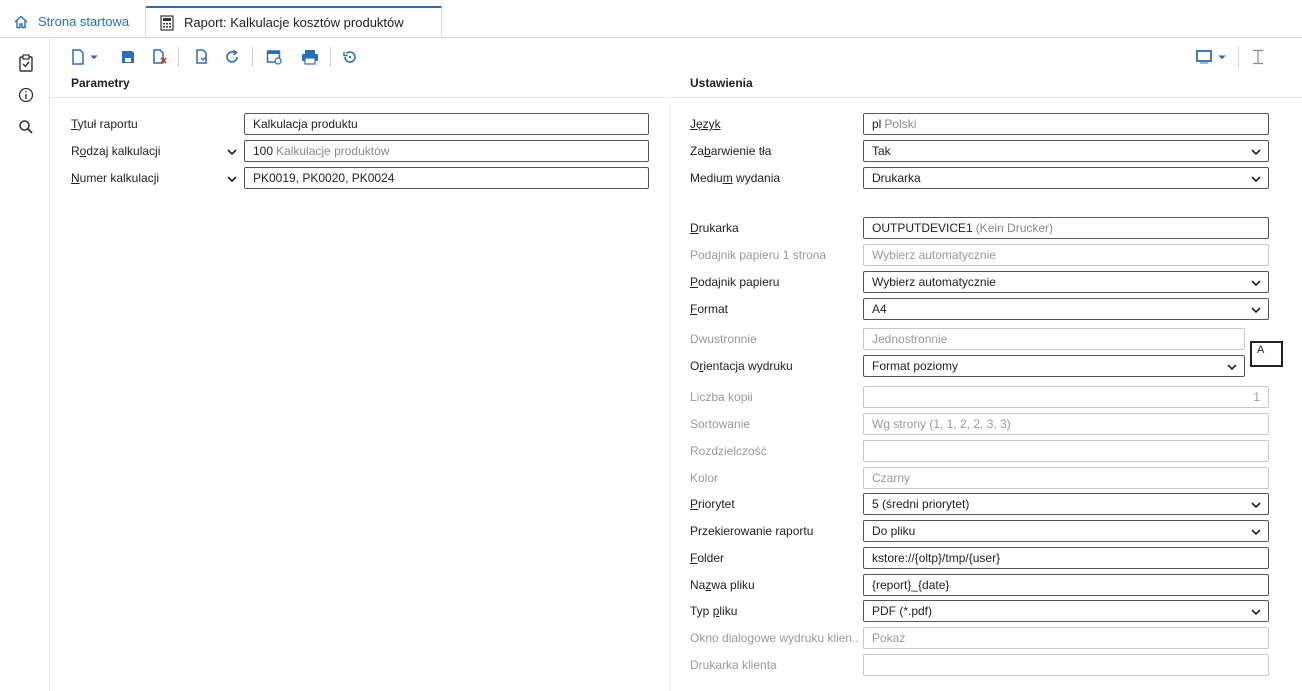 This screenshot has height=691, width=1302. What do you see at coordinates (94, 57) in the screenshot?
I see `new-dropdown-chevron-icon` at bounding box center [94, 57].